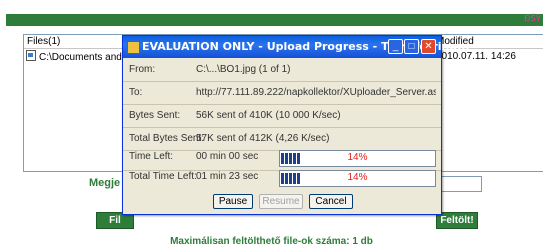 This screenshot has width=543, height=248. What do you see at coordinates (331, 201) in the screenshot?
I see `cancel-button: Cancel` at bounding box center [331, 201].